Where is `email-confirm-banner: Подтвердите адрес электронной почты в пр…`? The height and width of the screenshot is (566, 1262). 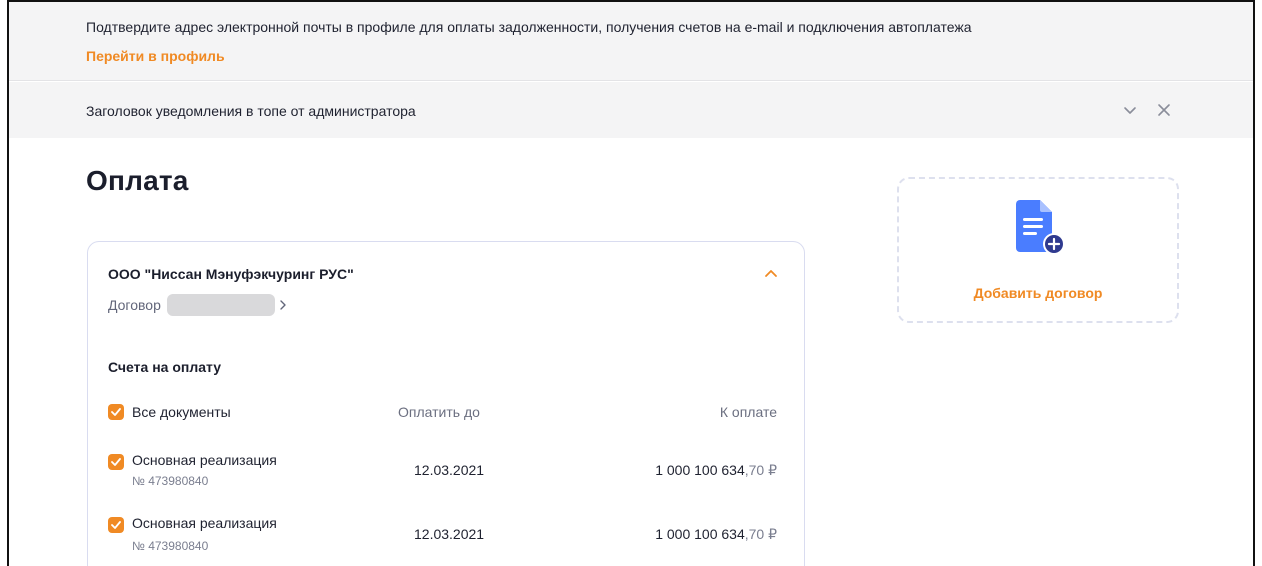 email-confirm-banner: Подтвердите адрес электронной почты в пр… is located at coordinates (631, 41).